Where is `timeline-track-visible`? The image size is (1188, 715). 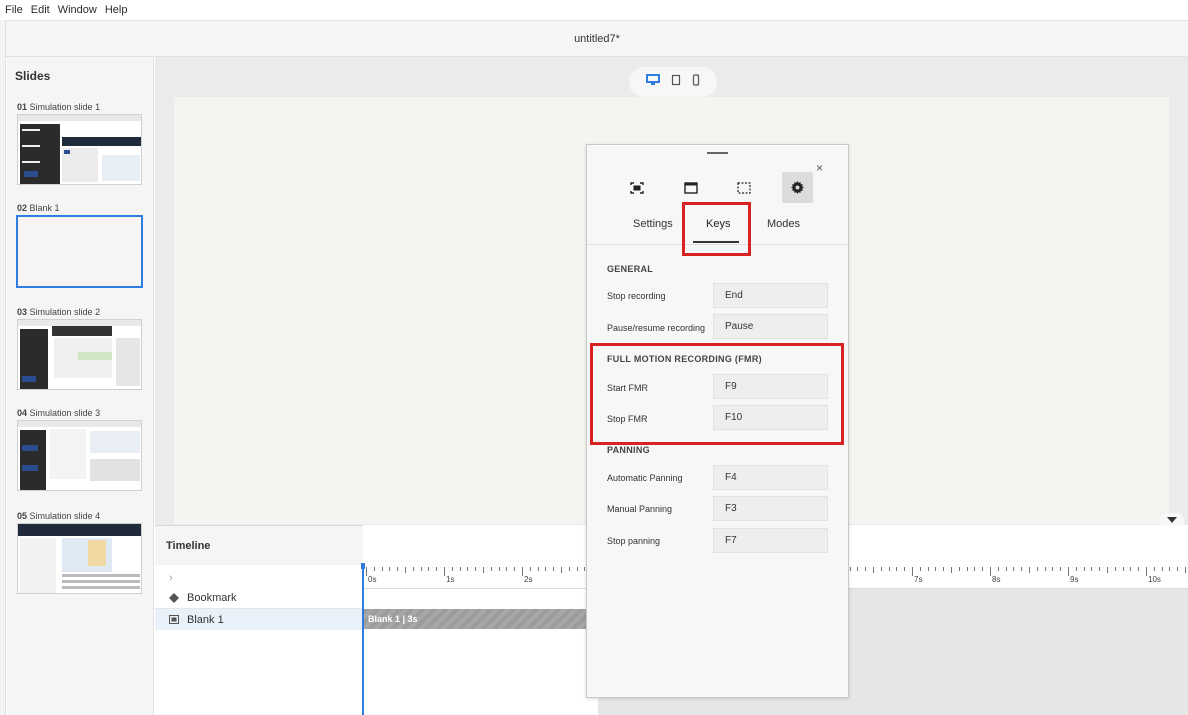
timeline-track-visible is located at coordinates (481, 652).